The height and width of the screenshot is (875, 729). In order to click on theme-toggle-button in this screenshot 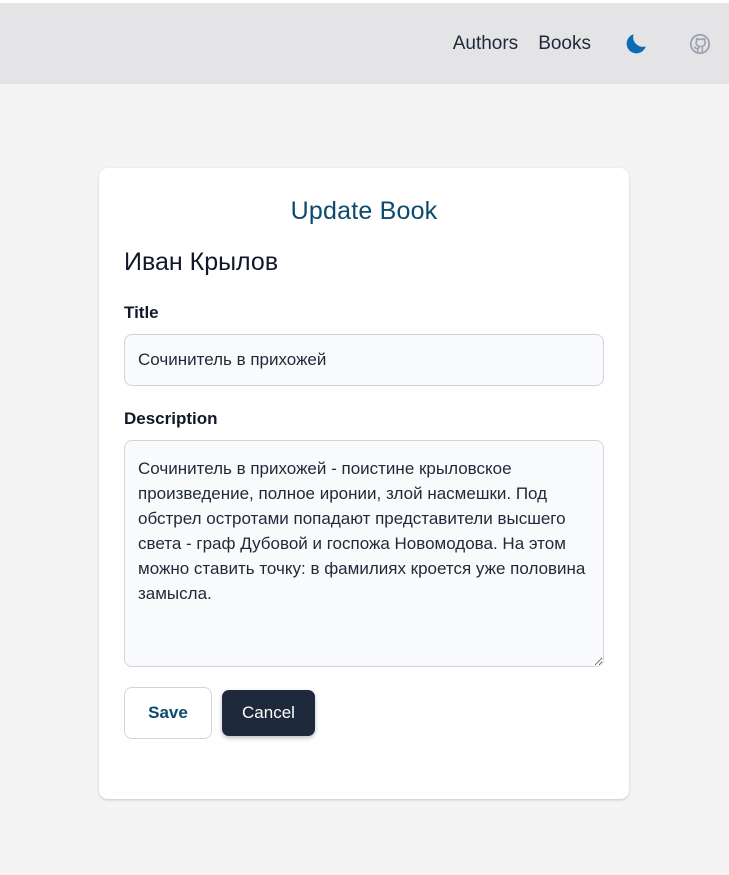, I will do `click(636, 44)`.